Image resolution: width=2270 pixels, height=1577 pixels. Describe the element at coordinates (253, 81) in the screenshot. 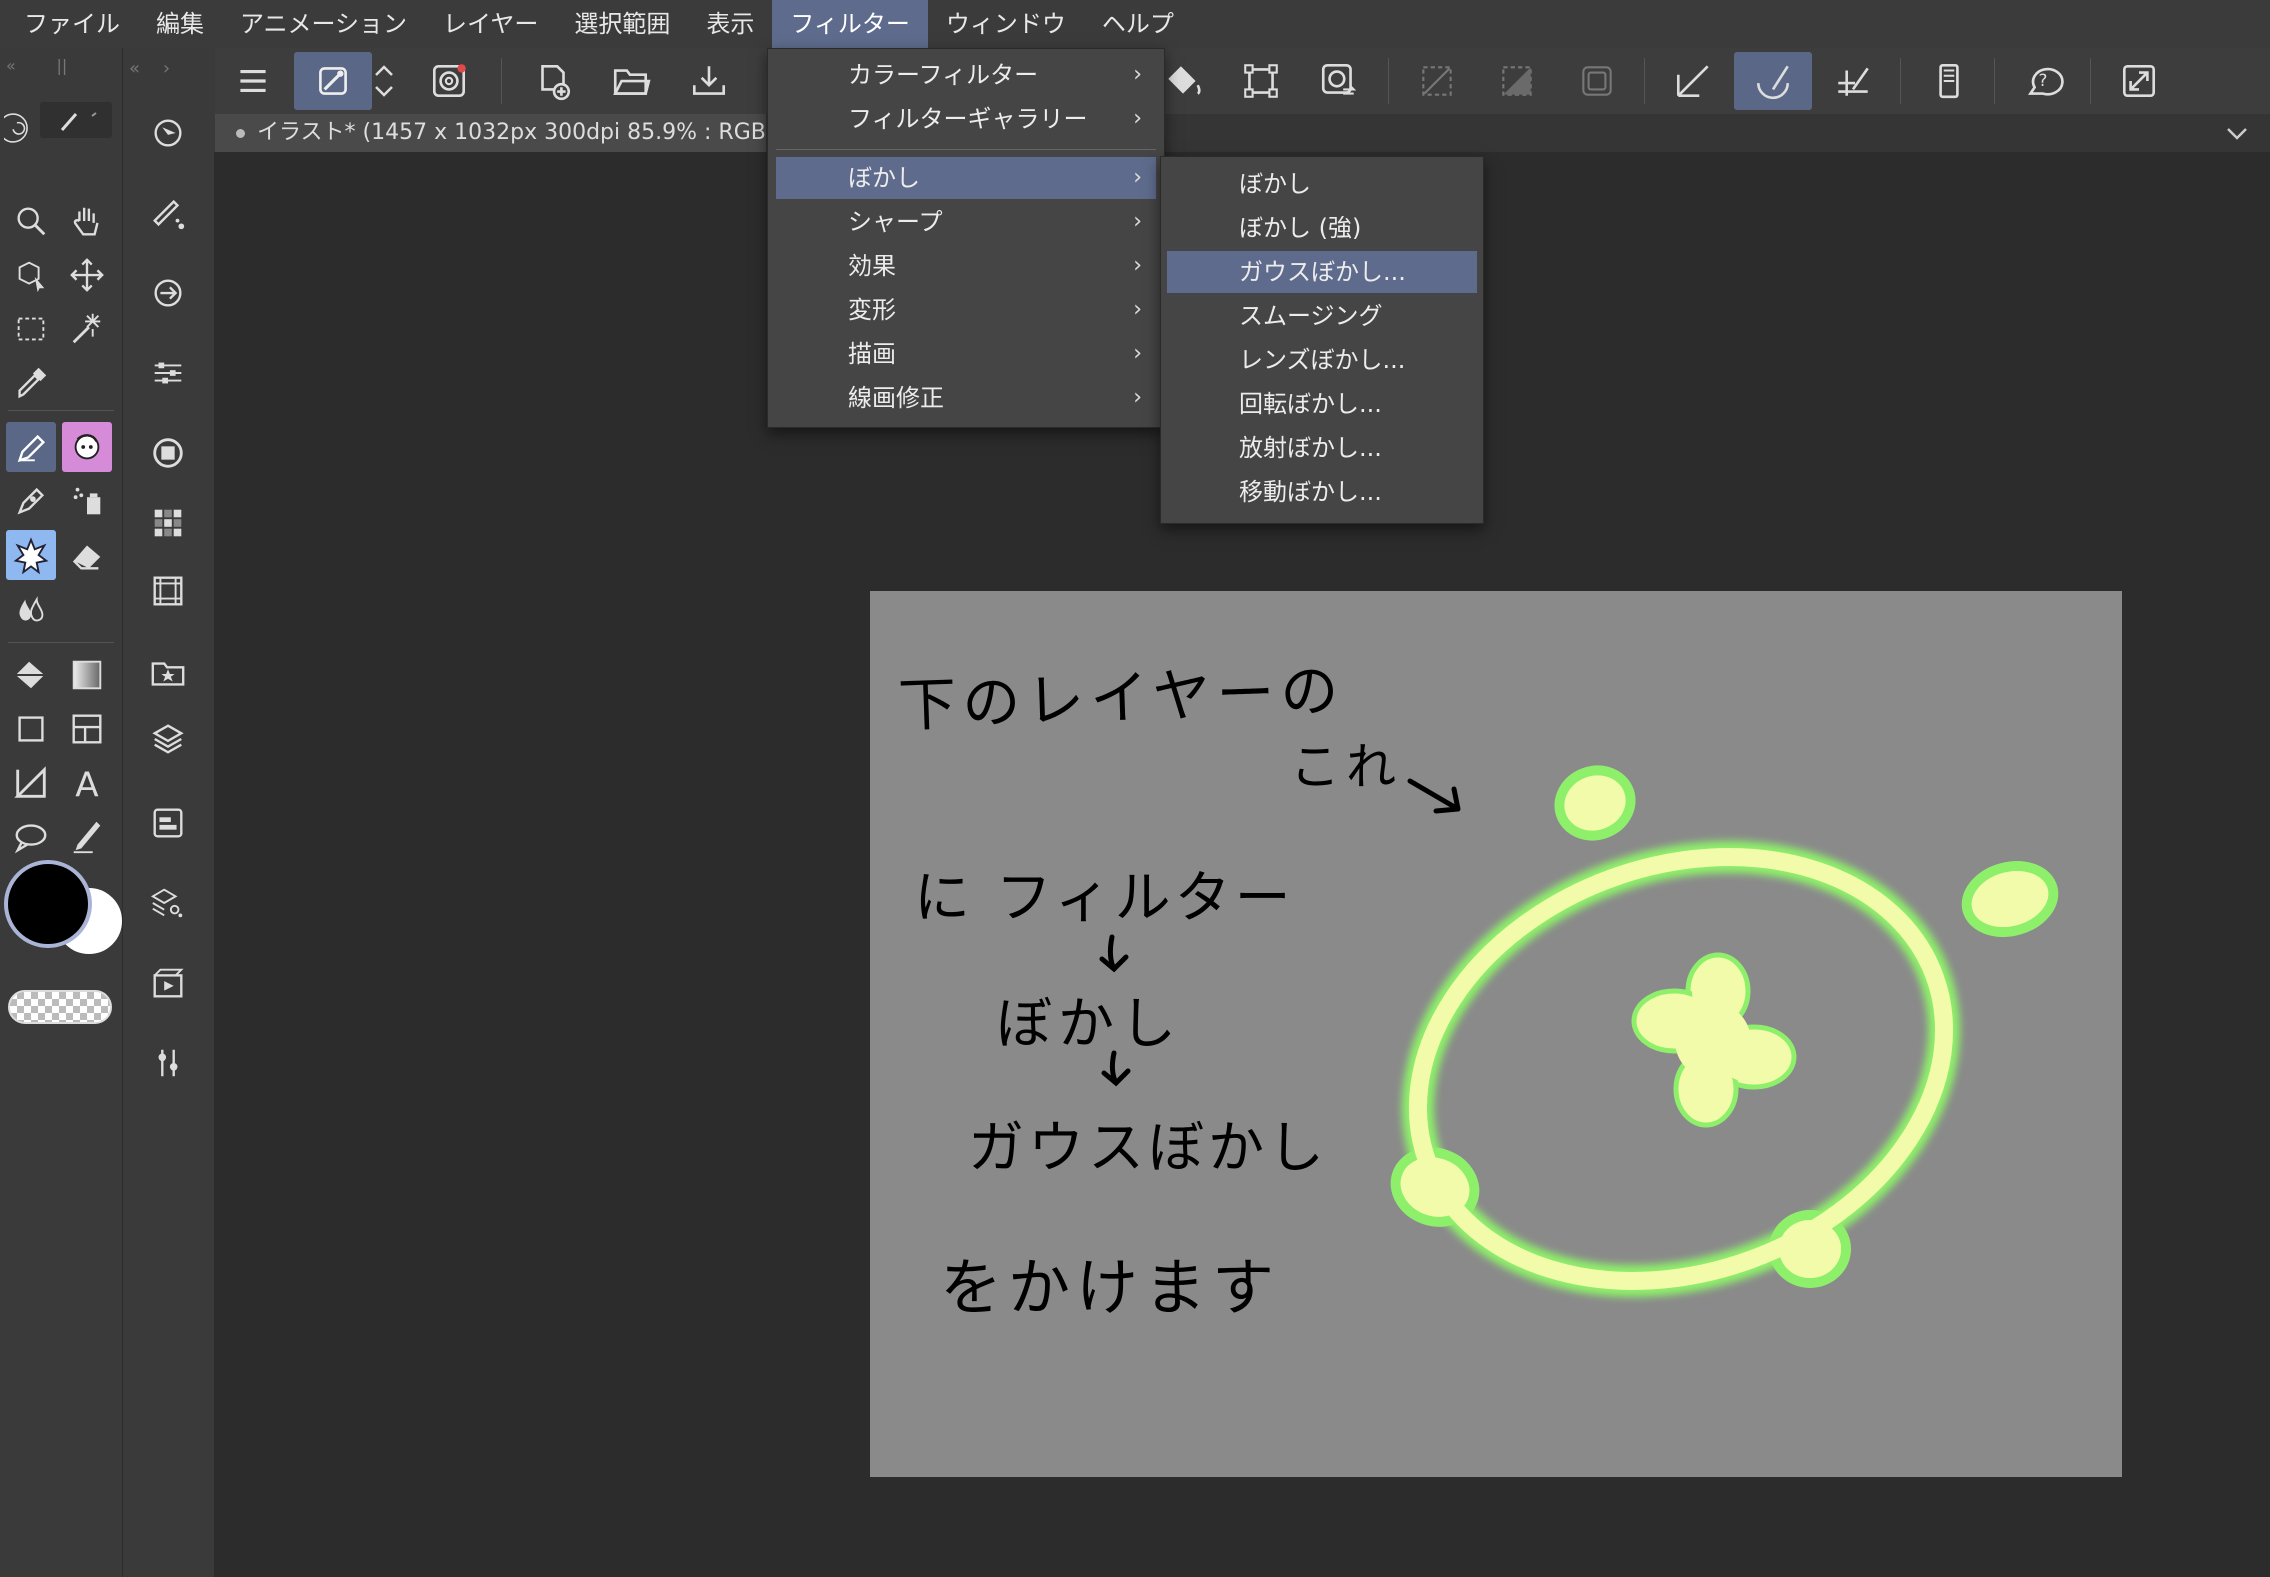

I see `hamburger-icon` at that location.